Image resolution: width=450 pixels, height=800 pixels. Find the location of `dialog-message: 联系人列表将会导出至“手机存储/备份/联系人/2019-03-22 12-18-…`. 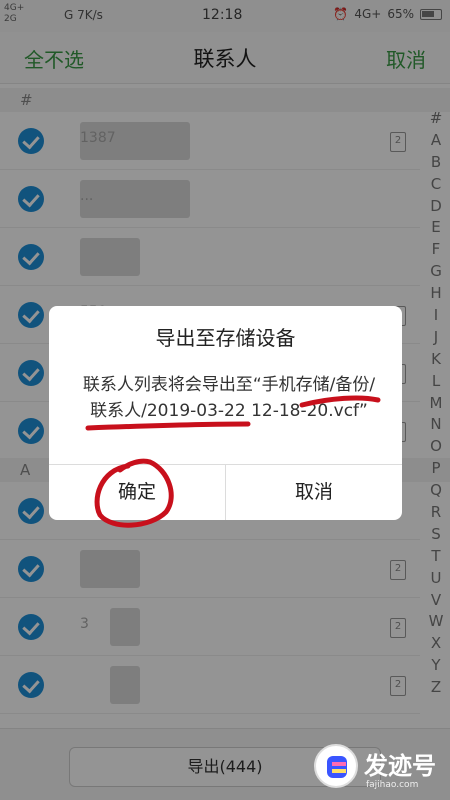

dialog-message: 联系人列表将会导出至“手机存储/备份/联系人/2019-03-22 12-18-… is located at coordinates (229, 398).